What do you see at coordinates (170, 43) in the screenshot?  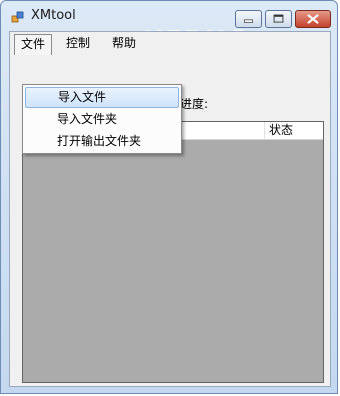 I see `menu-bar: 文件 控制 帮助` at bounding box center [170, 43].